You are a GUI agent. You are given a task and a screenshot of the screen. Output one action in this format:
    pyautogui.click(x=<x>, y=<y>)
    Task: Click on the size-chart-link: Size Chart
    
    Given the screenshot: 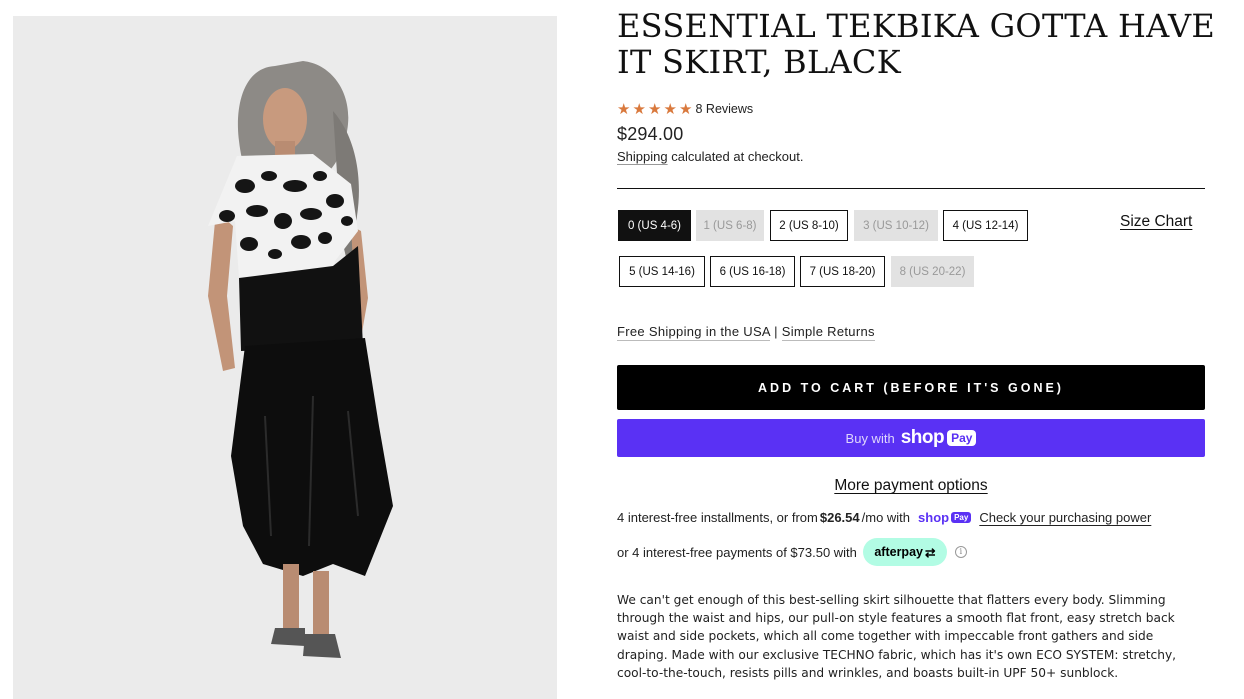 What is the action you would take?
    pyautogui.click(x=1156, y=222)
    